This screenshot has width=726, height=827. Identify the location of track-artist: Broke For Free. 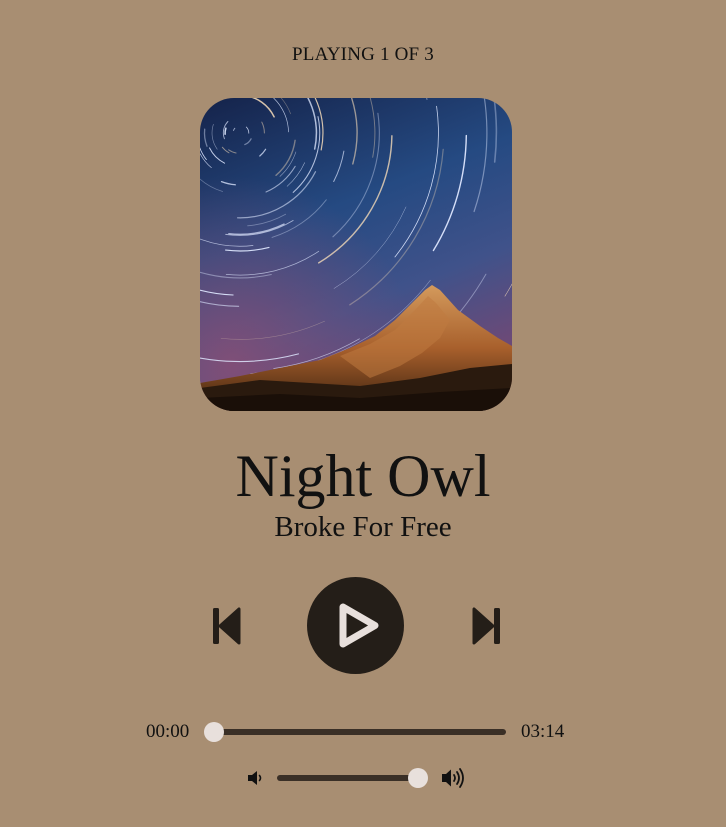
(363, 527).